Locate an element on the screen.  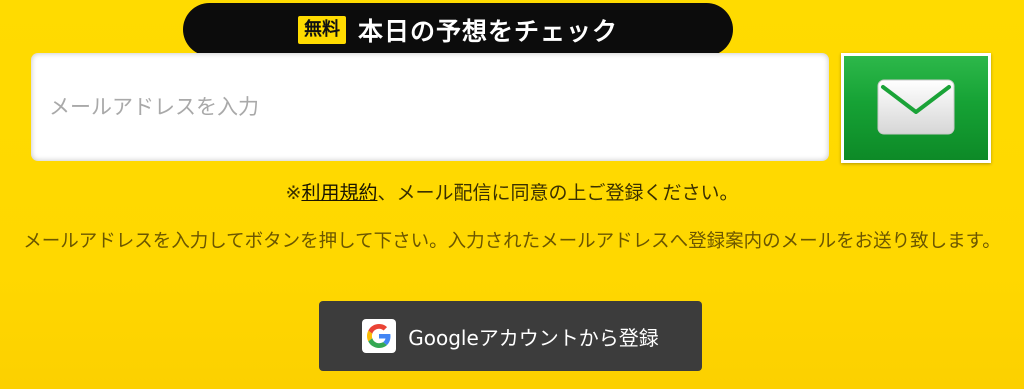
email-submit-button is located at coordinates (916, 108).